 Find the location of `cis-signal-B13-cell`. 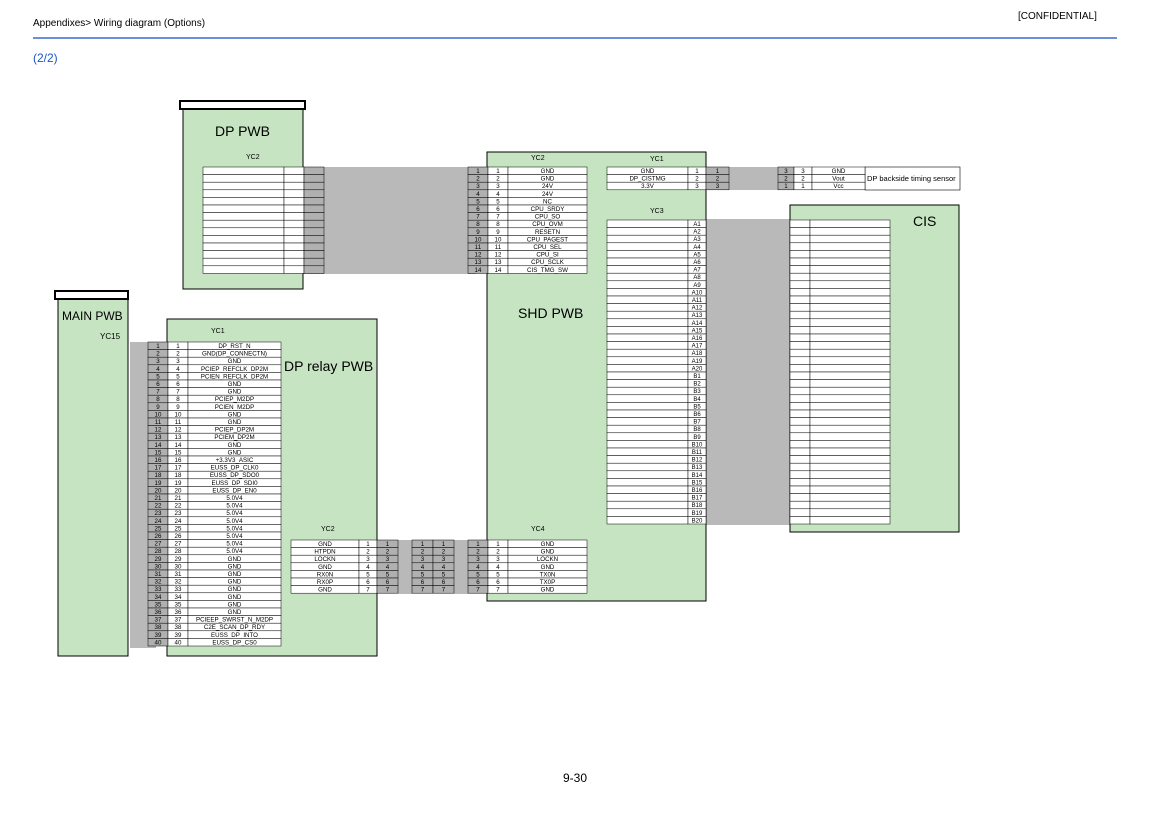

cis-signal-B13-cell is located at coordinates (850, 467).